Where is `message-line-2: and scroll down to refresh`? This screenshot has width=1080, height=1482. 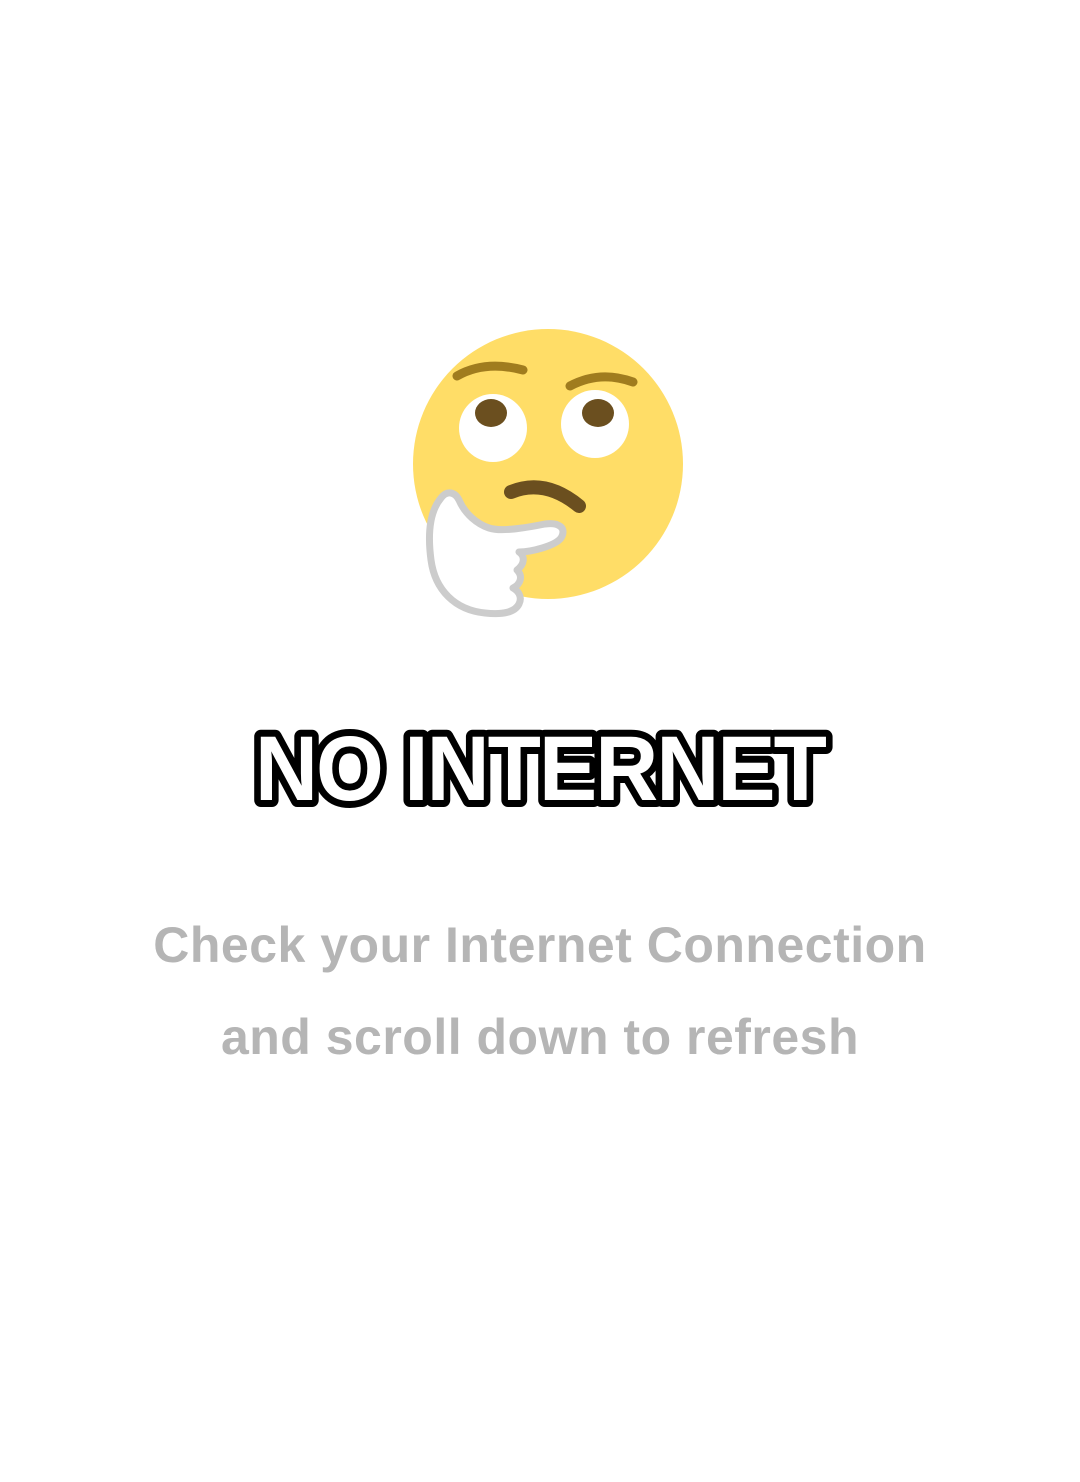
message-line-2: and scroll down to refresh is located at coordinates (540, 1037).